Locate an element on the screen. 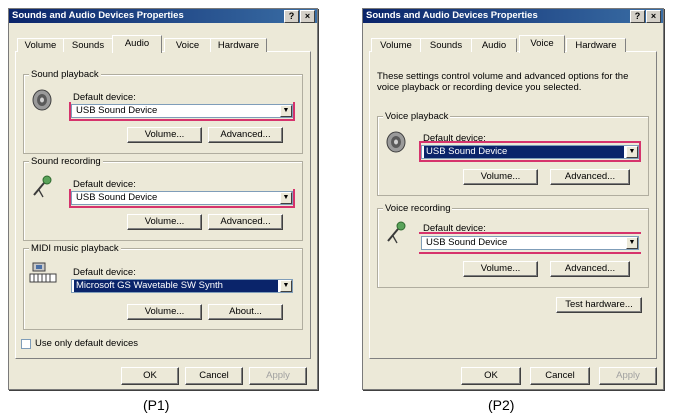  group-title: MIDI music playback is located at coordinates (75, 248).